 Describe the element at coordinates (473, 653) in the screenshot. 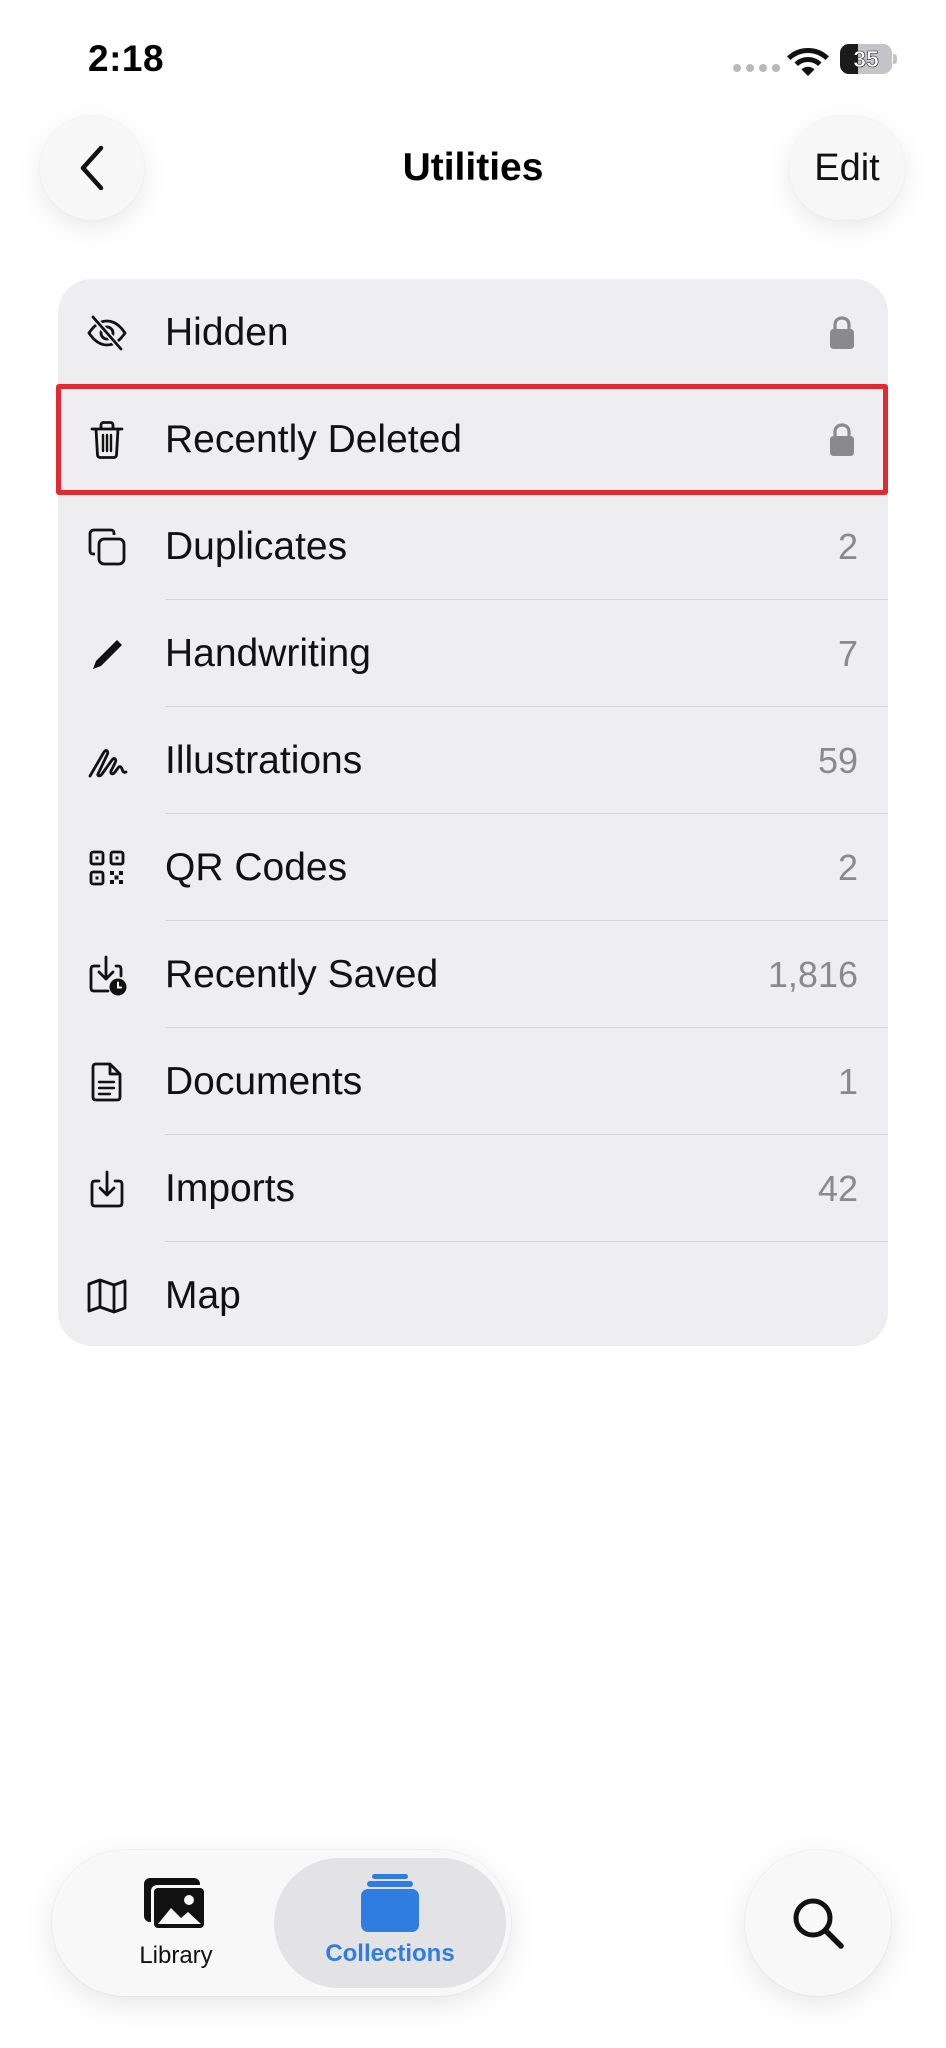

I see `list-item-handwriting: Handwriting 7` at that location.